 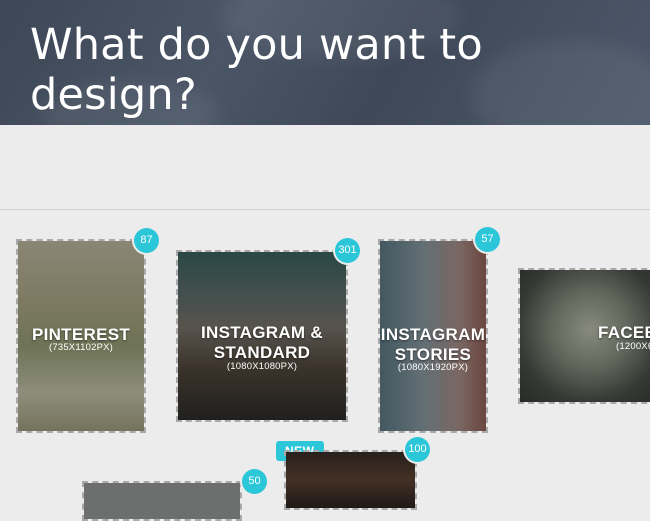 I want to click on template-name: INSTAGRAM STORIES, so click(x=433, y=344).